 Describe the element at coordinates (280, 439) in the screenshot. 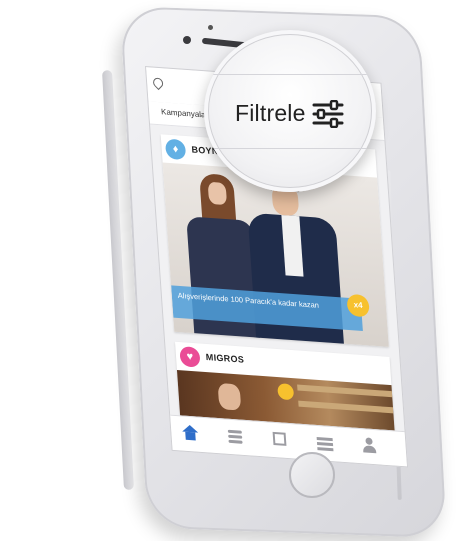

I see `qr-code-icon` at that location.